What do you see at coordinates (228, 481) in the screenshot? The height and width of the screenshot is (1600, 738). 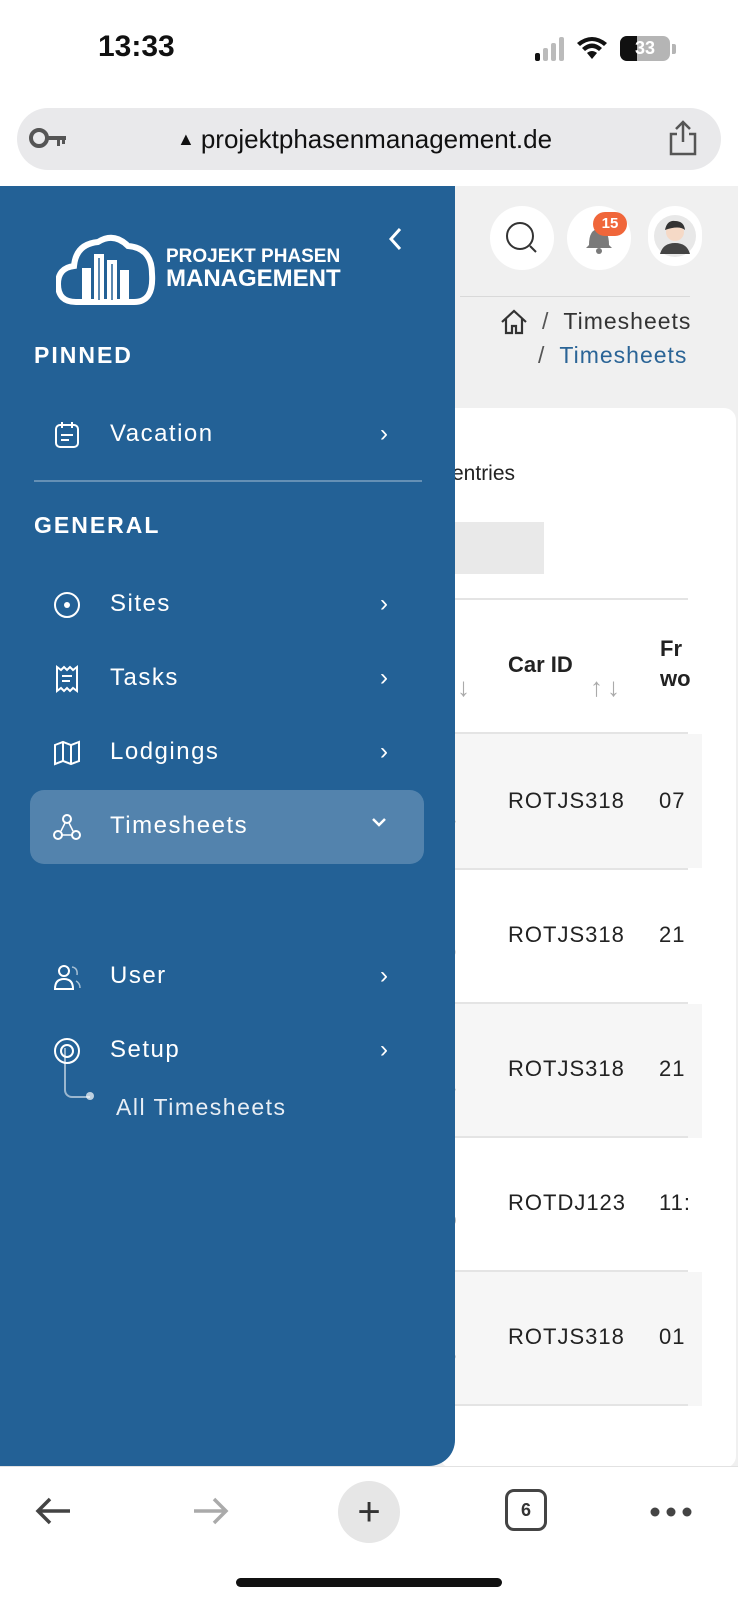 I see `sidebar-divider` at bounding box center [228, 481].